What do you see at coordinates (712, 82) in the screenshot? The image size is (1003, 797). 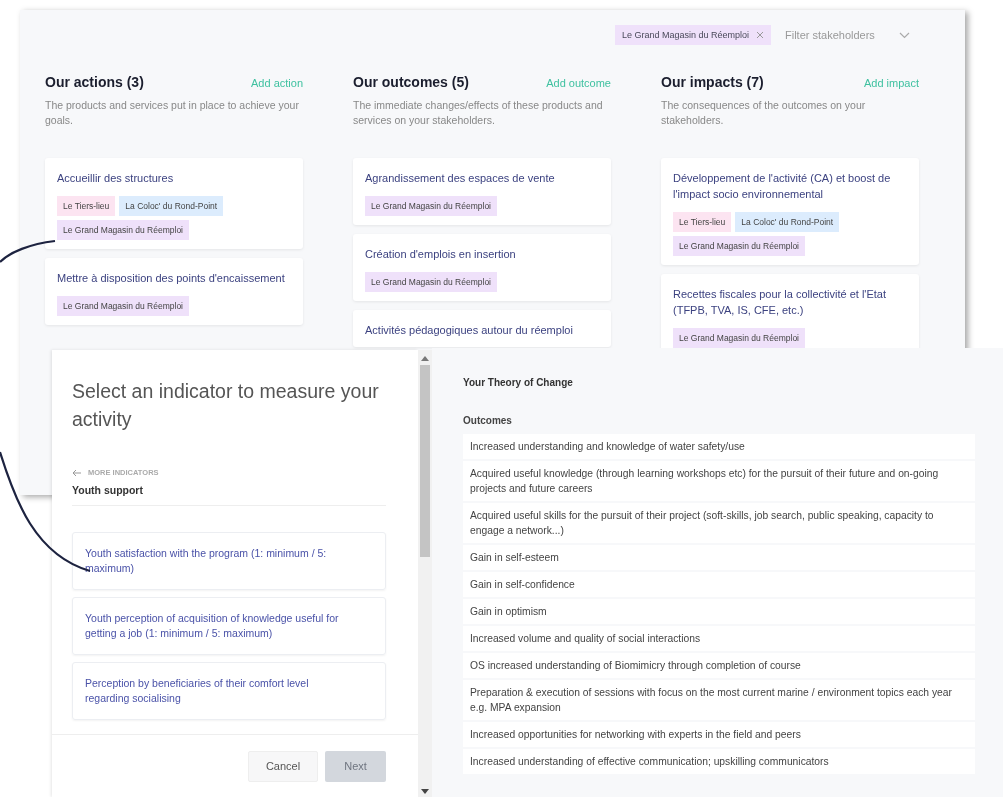 I see `column-title: Our impacts (7)` at bounding box center [712, 82].